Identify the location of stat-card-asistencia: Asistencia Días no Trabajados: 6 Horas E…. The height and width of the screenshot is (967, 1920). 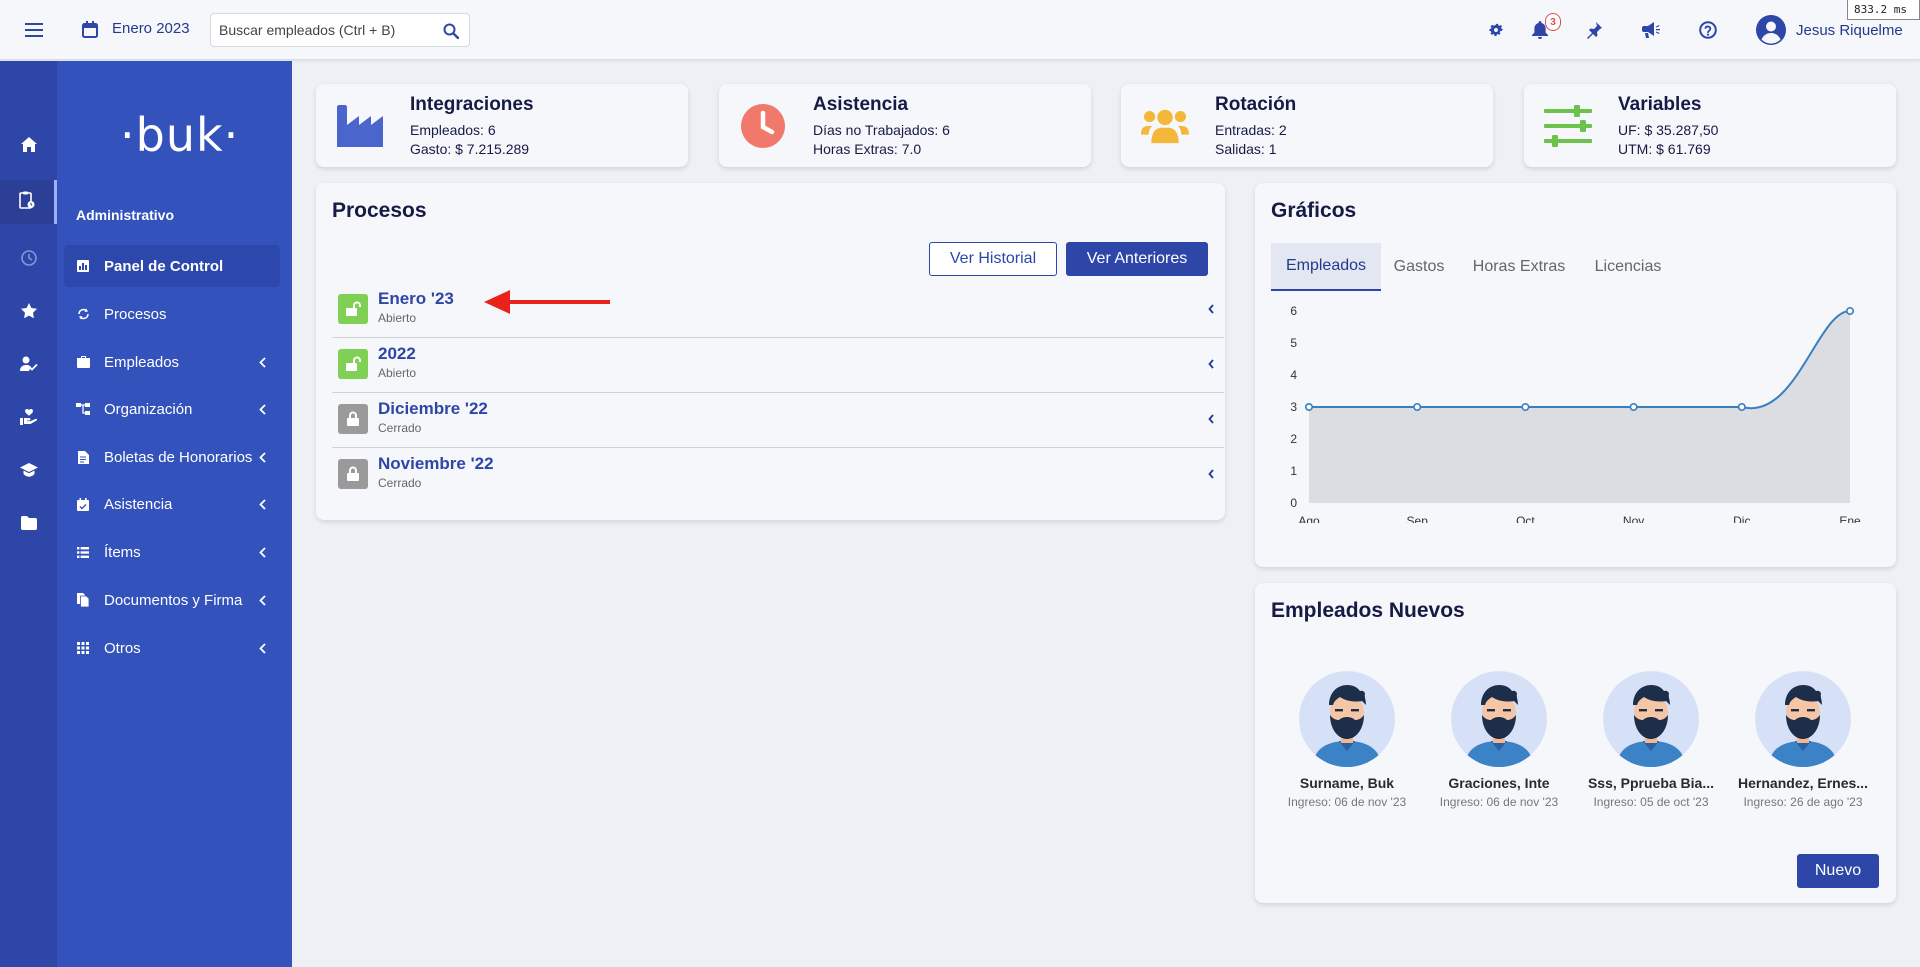
(905, 125).